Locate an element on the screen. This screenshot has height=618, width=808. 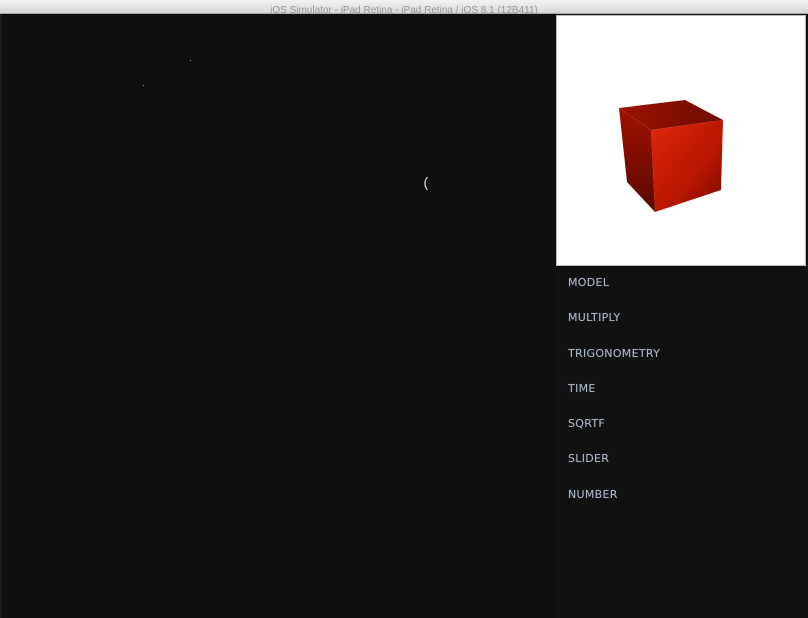
menu-item-number: NUMBER is located at coordinates (614, 505).